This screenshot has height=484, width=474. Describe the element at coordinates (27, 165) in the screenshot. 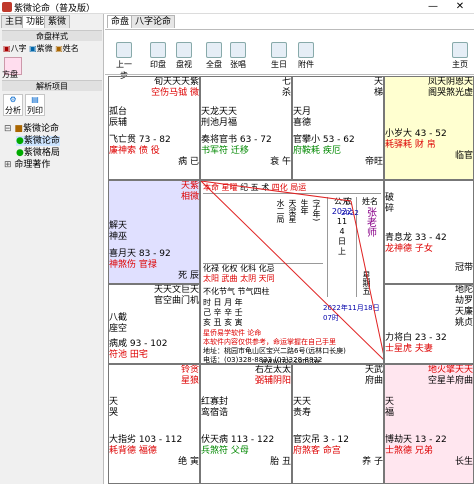

I see `tree-item-books: ⊞ 命理著作` at that location.